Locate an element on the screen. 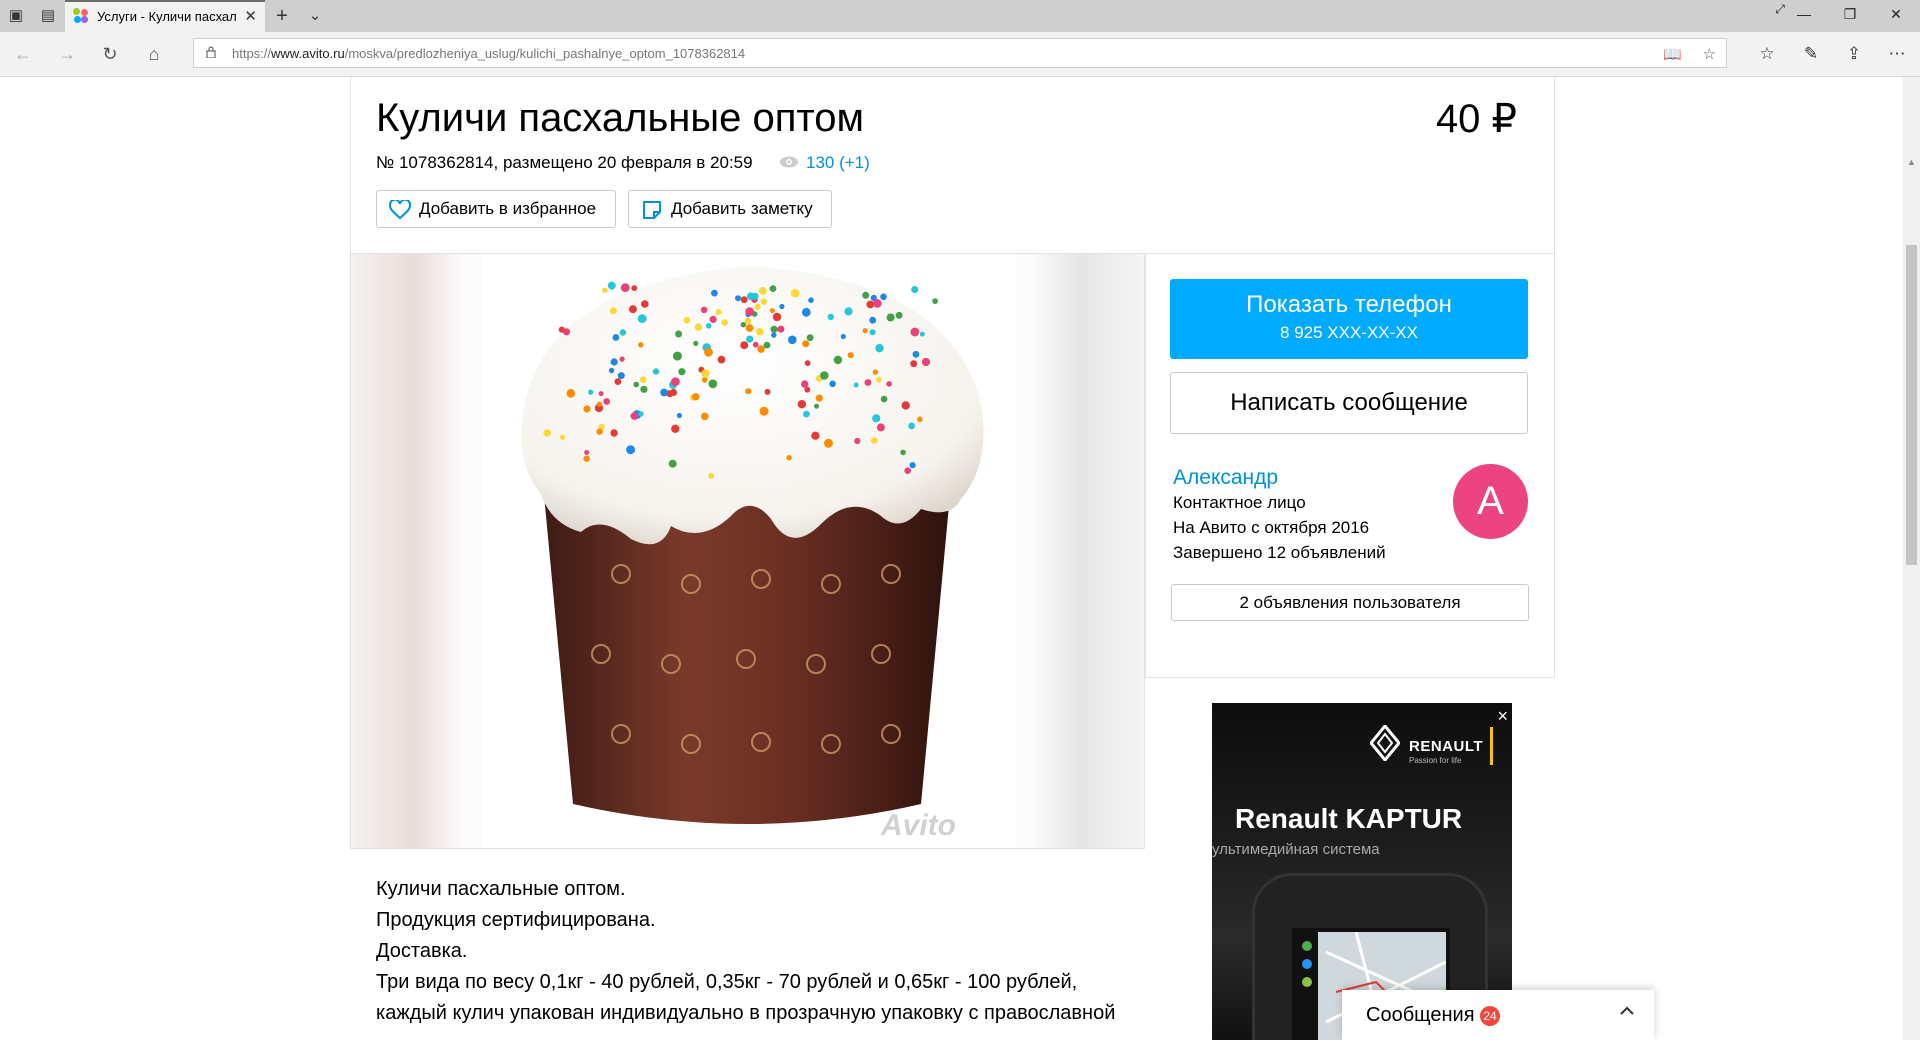  scroll-up-icon: ▲ is located at coordinates (1911, 162).